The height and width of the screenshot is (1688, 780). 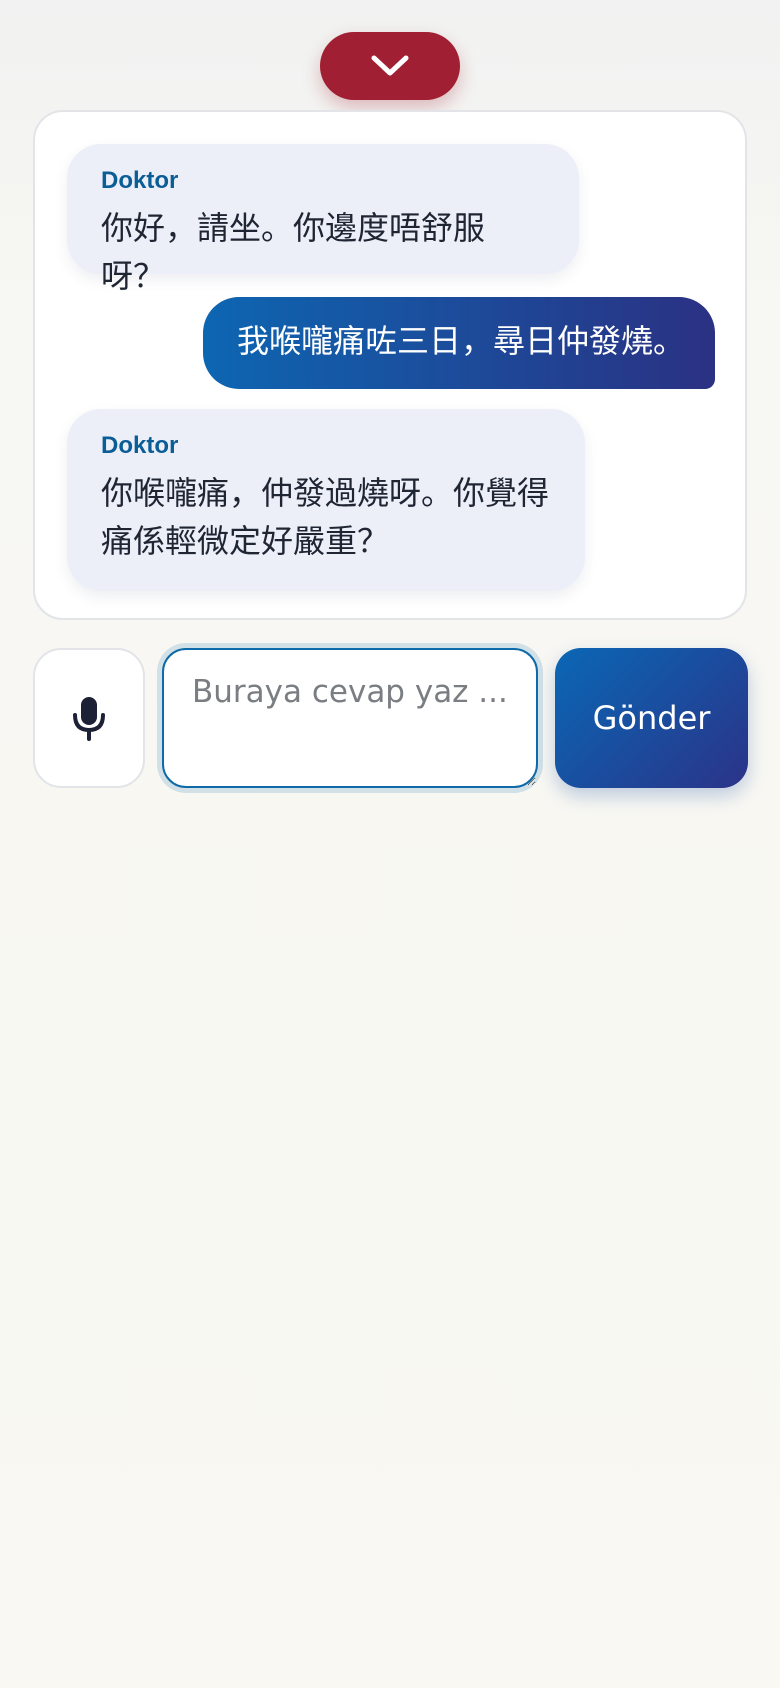 I want to click on message-text: 你喉嚨痛，仲發過燒呀。你覺得痛係輕微定好嚴重？, so click(x=325, y=517).